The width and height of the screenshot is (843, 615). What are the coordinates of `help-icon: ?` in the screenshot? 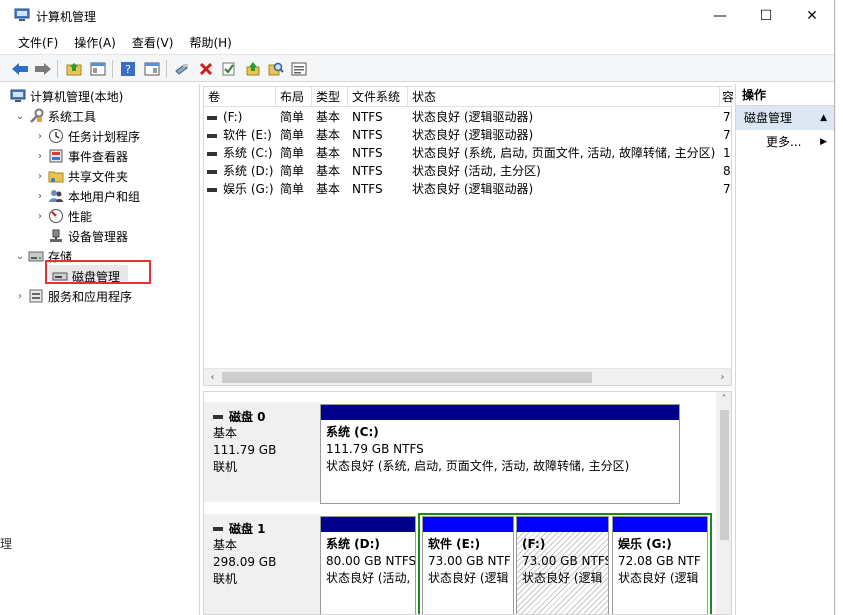 It's located at (128, 69).